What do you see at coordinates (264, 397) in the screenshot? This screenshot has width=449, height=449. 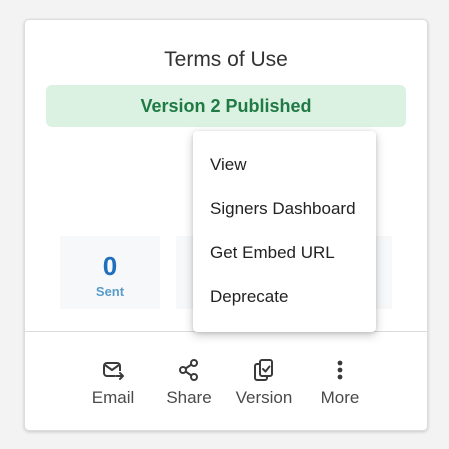 I see `version-label: Version` at bounding box center [264, 397].